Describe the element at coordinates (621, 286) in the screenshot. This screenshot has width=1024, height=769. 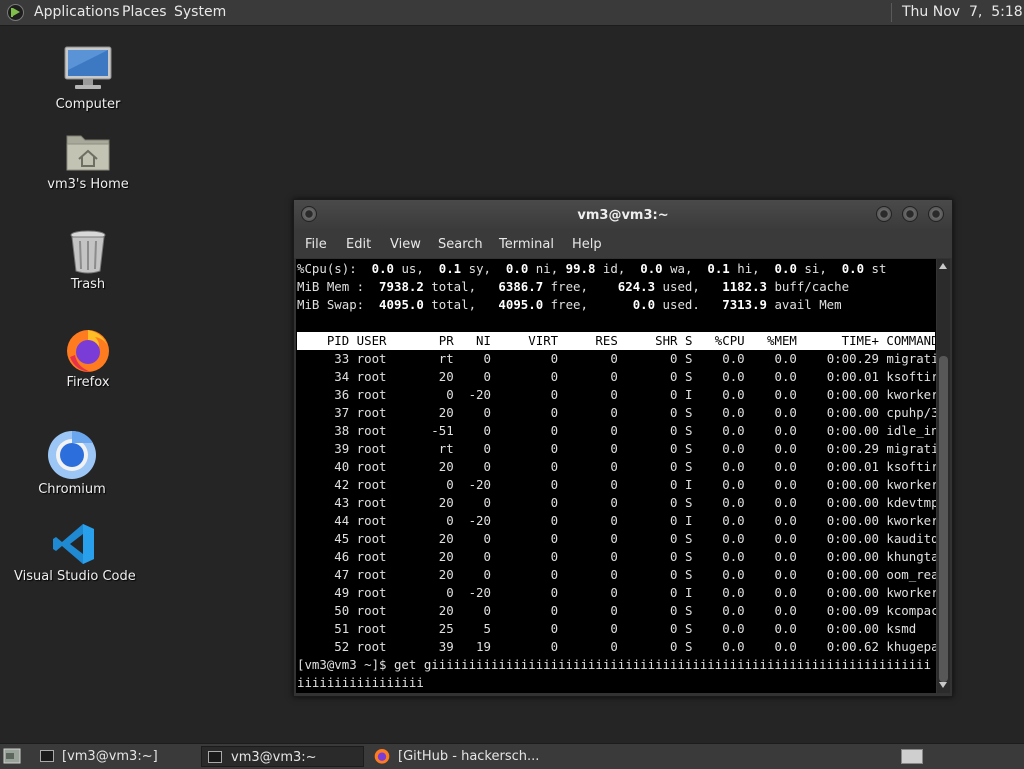
I see `summary-value: 624.3` at that location.